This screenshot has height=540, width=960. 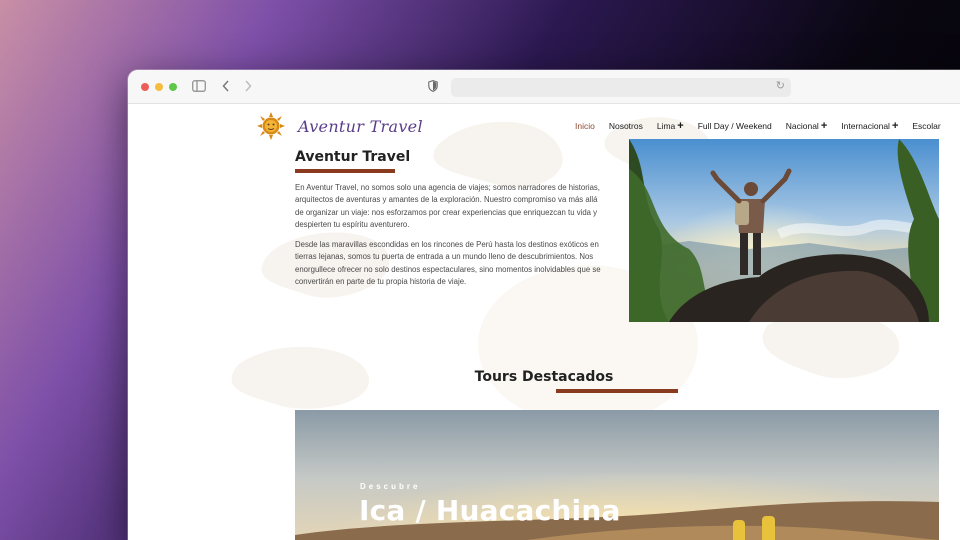 I want to click on nav-item-internacional: Internacional +, so click(x=869, y=126).